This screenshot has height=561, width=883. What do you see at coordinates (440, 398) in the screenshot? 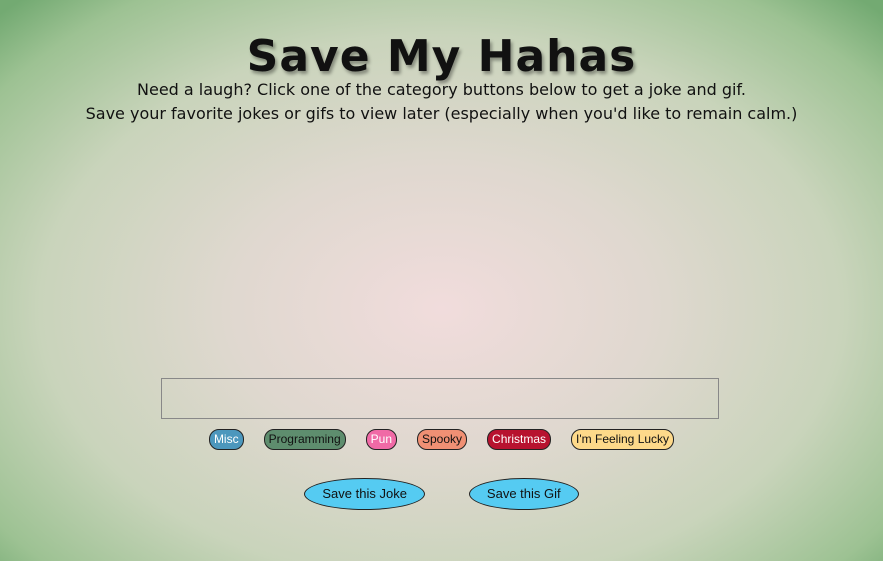
I see `joke-display-box` at bounding box center [440, 398].